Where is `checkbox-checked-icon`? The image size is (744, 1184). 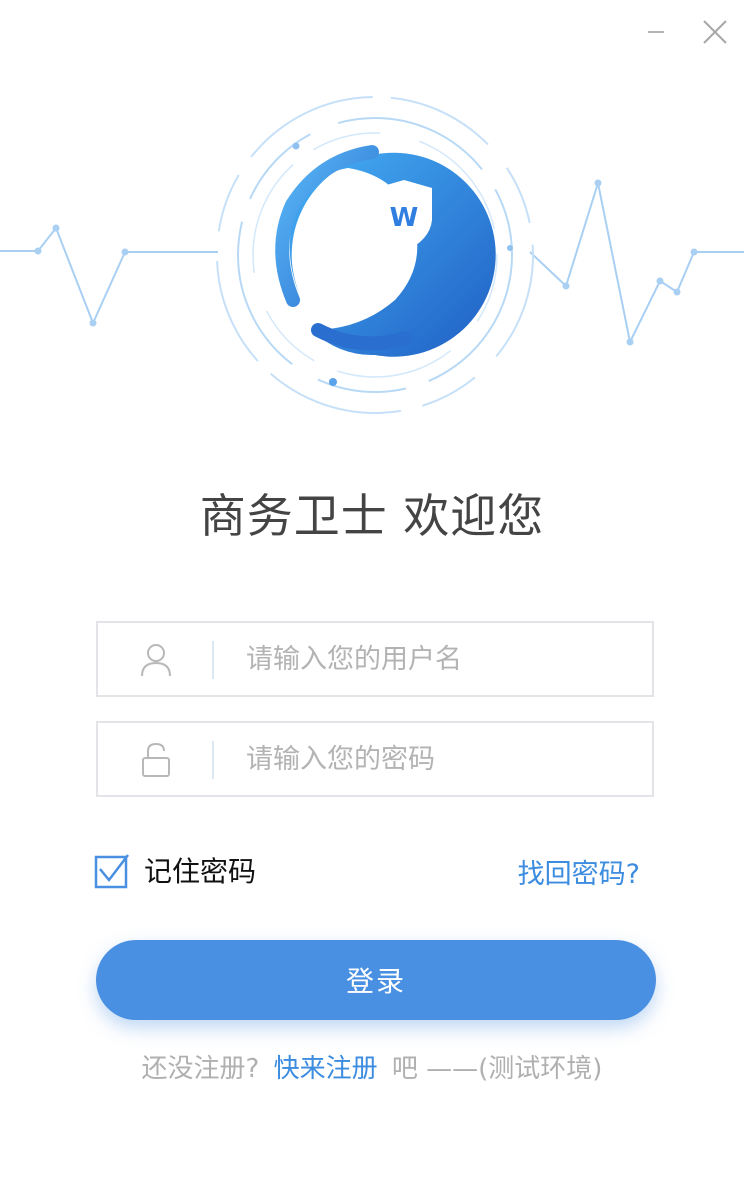 checkbox-checked-icon is located at coordinates (111, 871).